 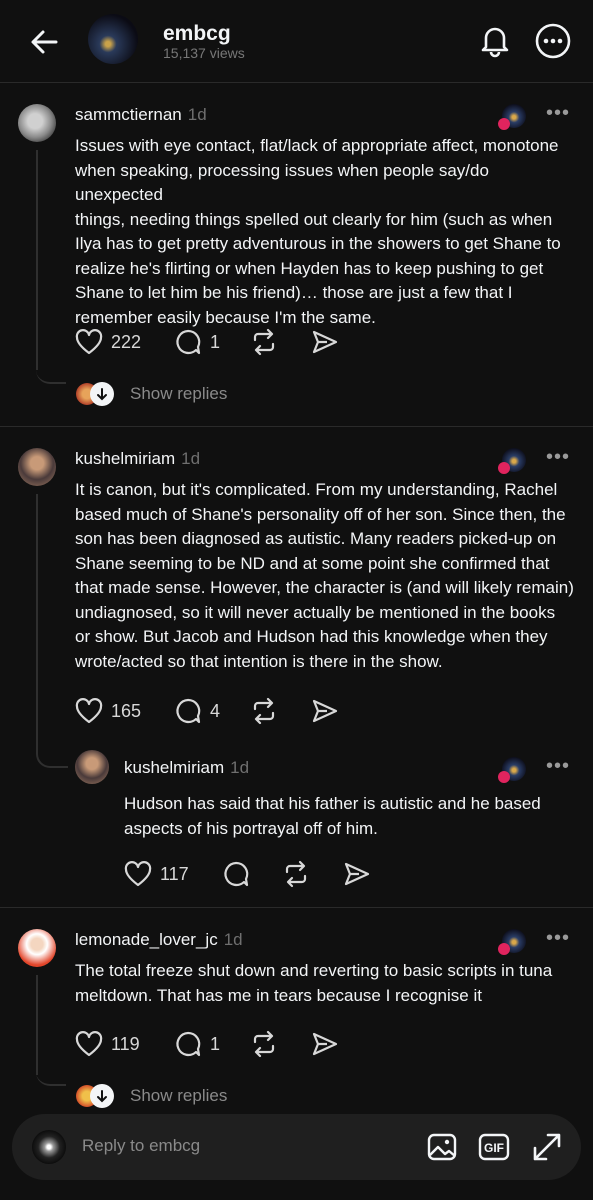 What do you see at coordinates (141, 1146) in the screenshot?
I see `reply-input: Reply to embcg` at bounding box center [141, 1146].